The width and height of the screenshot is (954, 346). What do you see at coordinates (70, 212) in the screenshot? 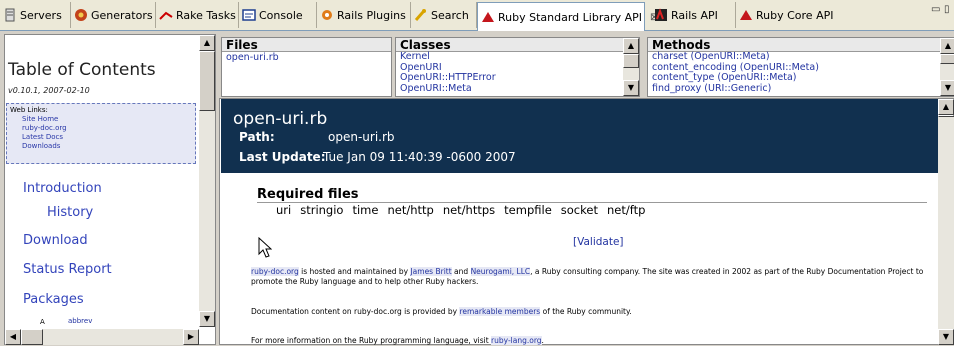
I see `nav-history: History` at bounding box center [70, 212].